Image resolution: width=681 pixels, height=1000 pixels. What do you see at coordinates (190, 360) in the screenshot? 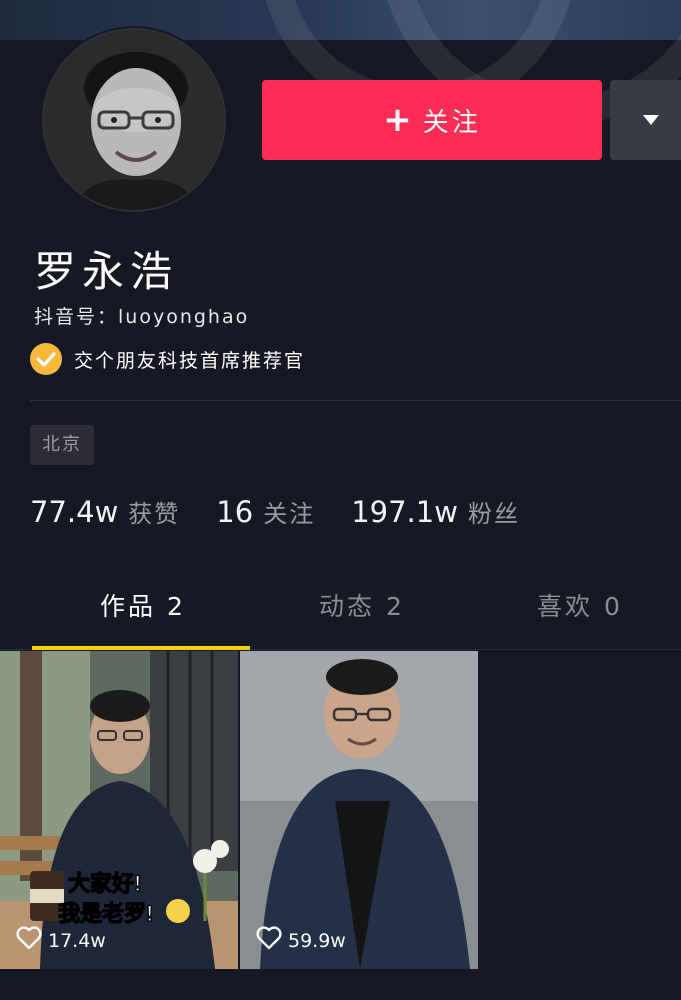
I see `verification-text: 交个朋友科技首席推荐官` at bounding box center [190, 360].